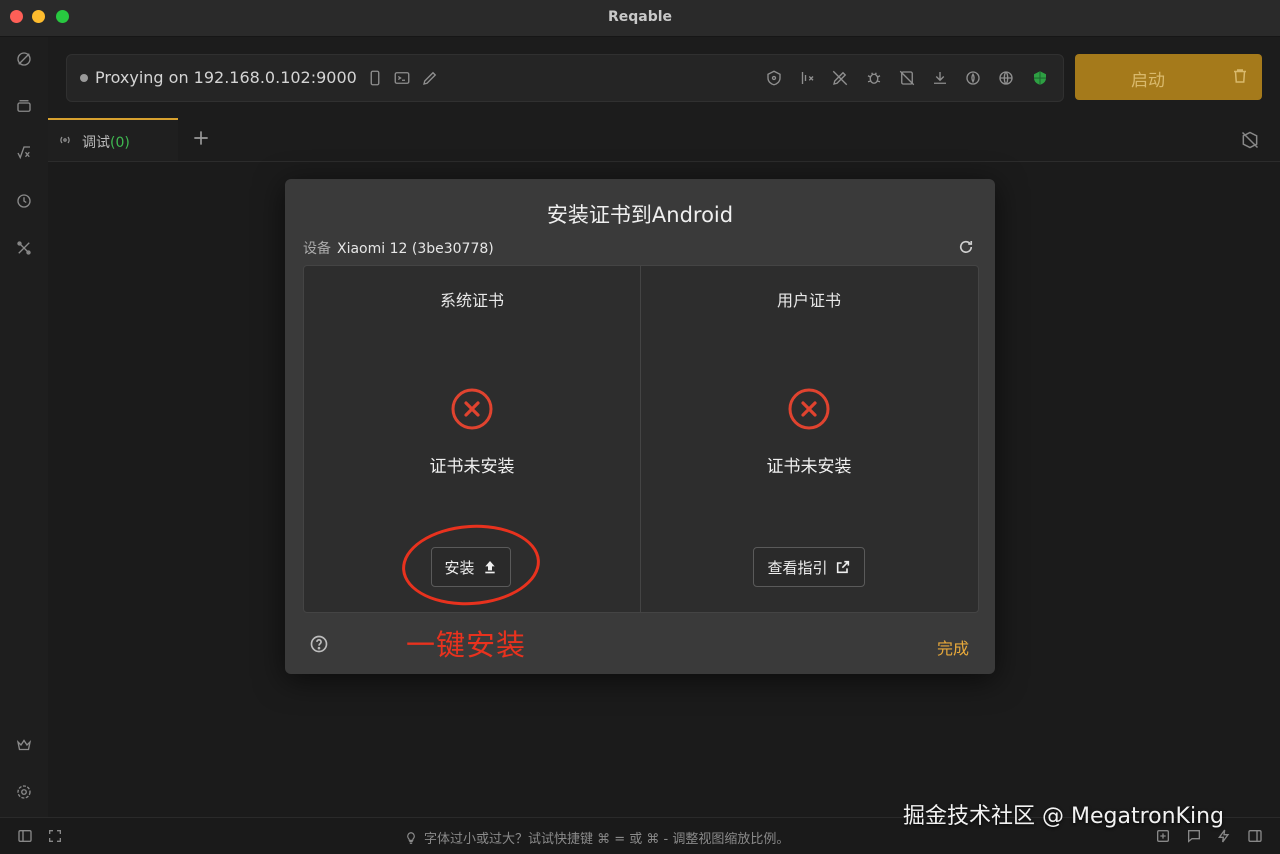 The height and width of the screenshot is (854, 1280). What do you see at coordinates (1063, 816) in the screenshot?
I see `watermark: 掘金技术社区 @ MegatronKing` at bounding box center [1063, 816].